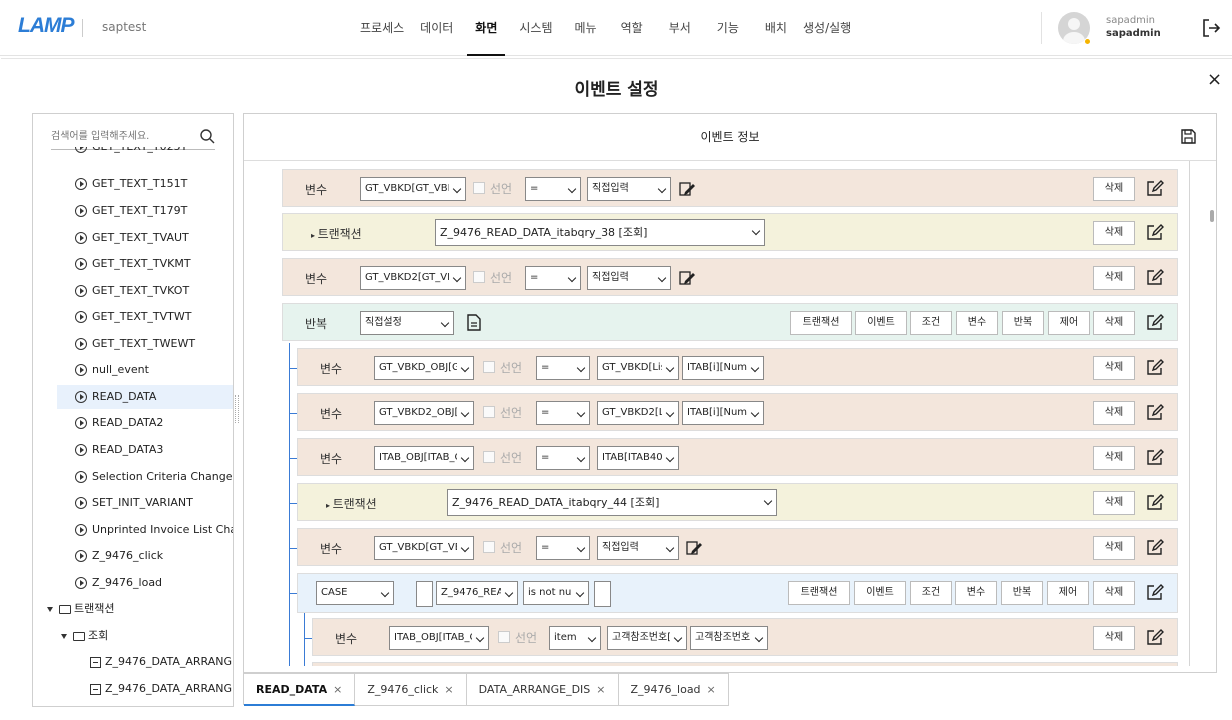 The height and width of the screenshot is (720, 1232). I want to click on tree-item: GET_TEXT_TWEWT, so click(145, 344).